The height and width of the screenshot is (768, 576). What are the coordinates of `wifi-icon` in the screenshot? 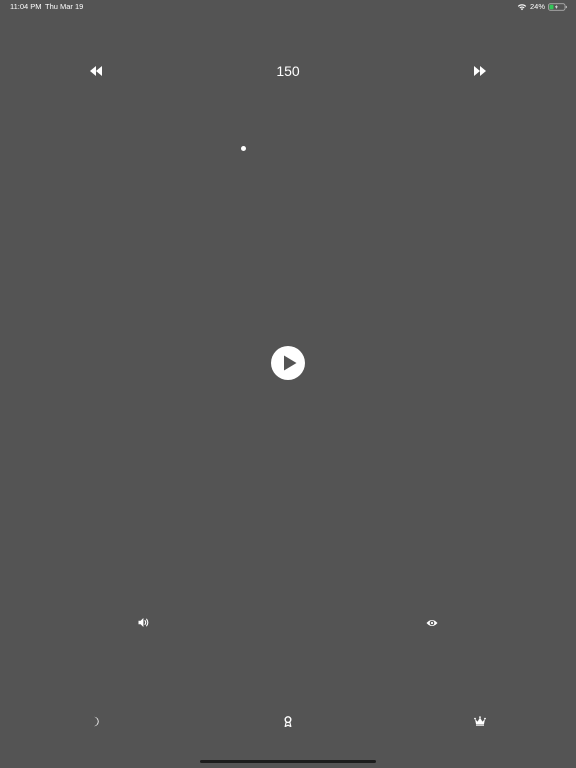 It's located at (522, 7).